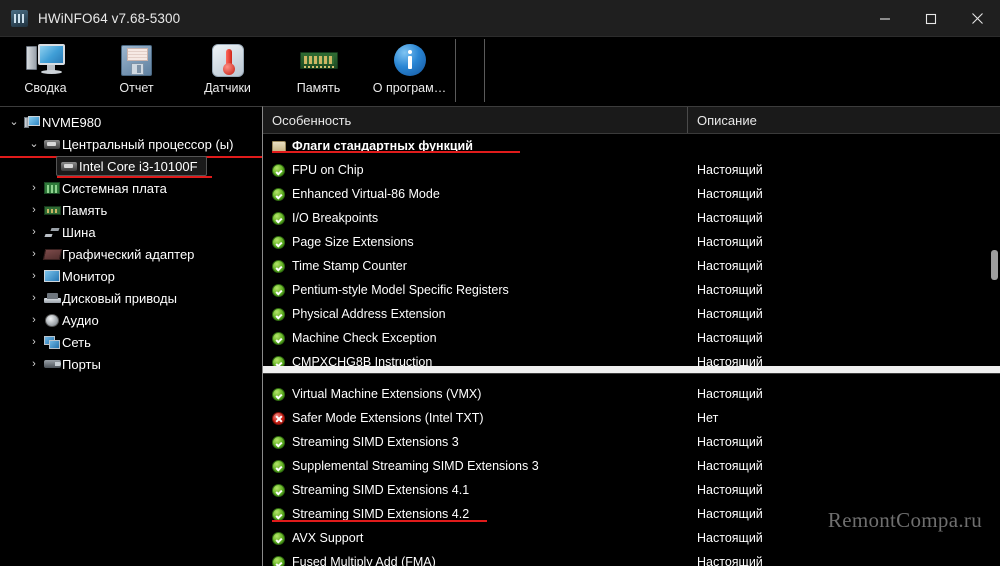 The image size is (1000, 566). I want to click on table-row: FPU on Chip Настоящий, so click(631, 170).